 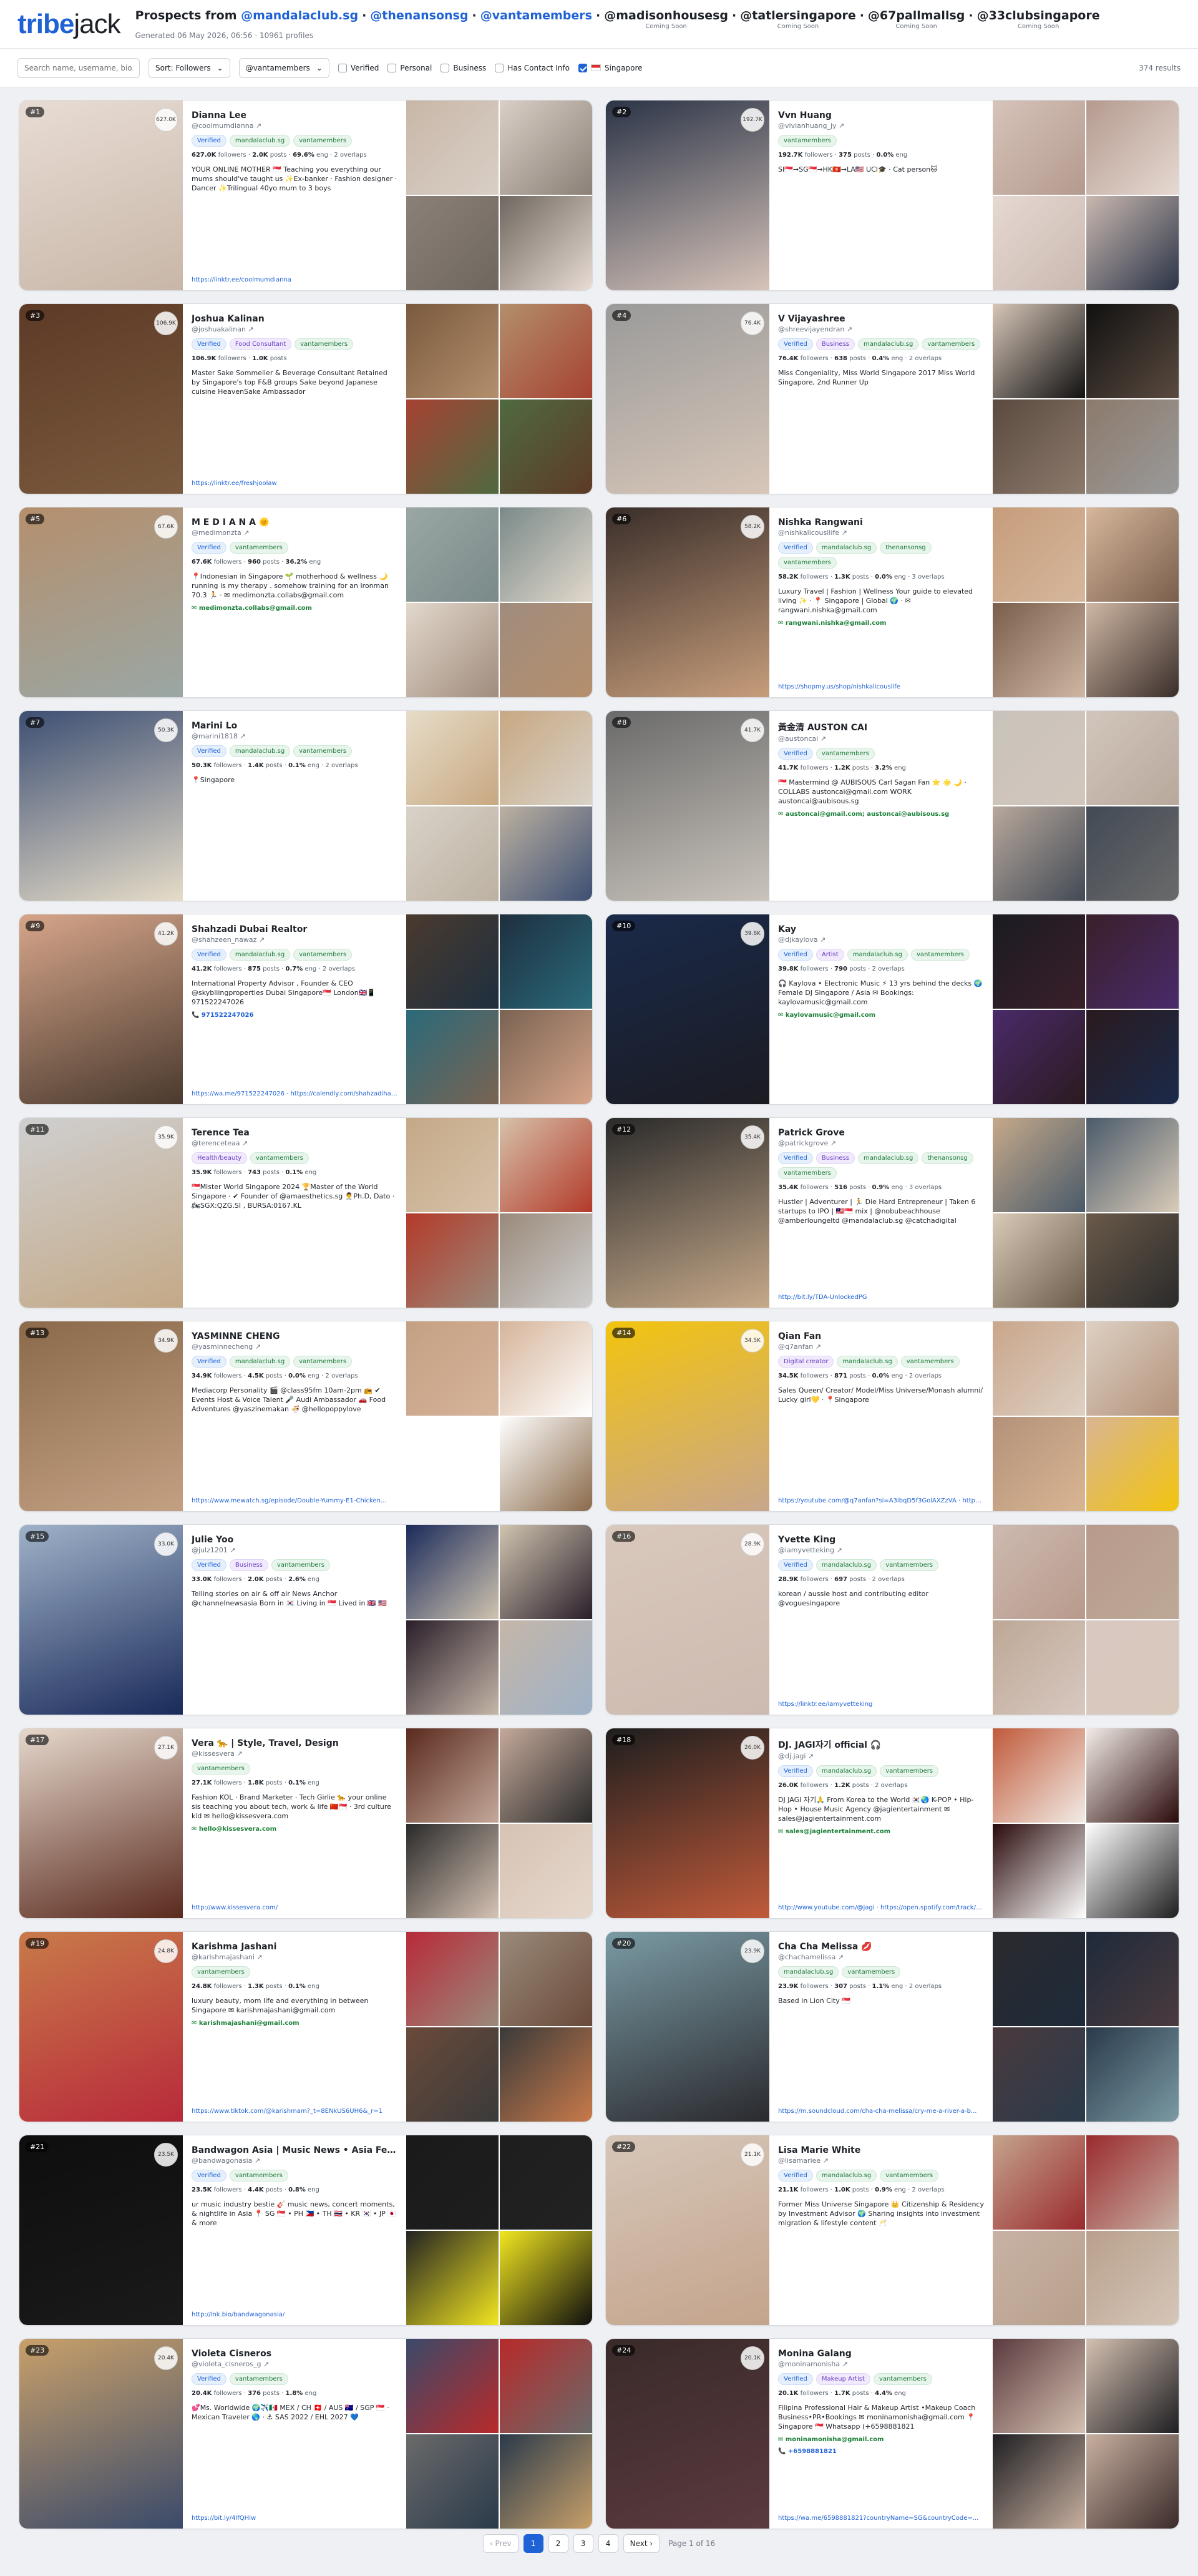 I want to click on profile-handle: @julz1201 ↗, so click(x=294, y=1550).